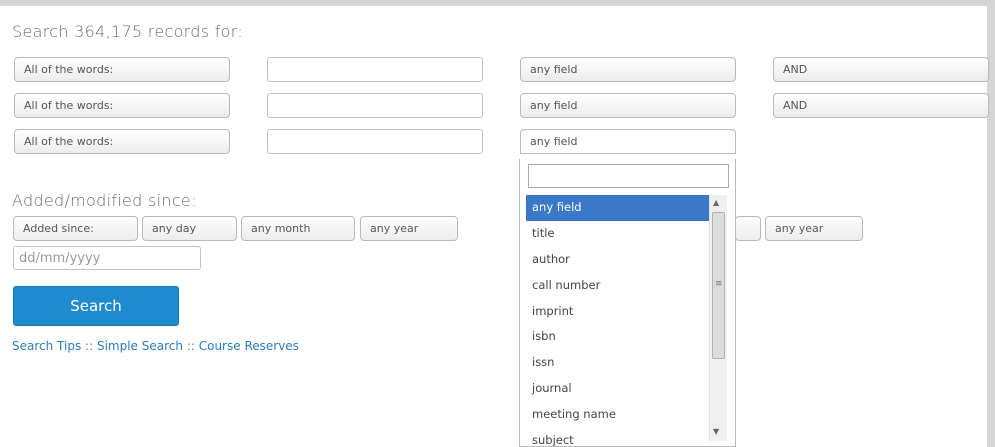  What do you see at coordinates (716, 202) in the screenshot?
I see `scroll-up-icon: ▲` at bounding box center [716, 202].